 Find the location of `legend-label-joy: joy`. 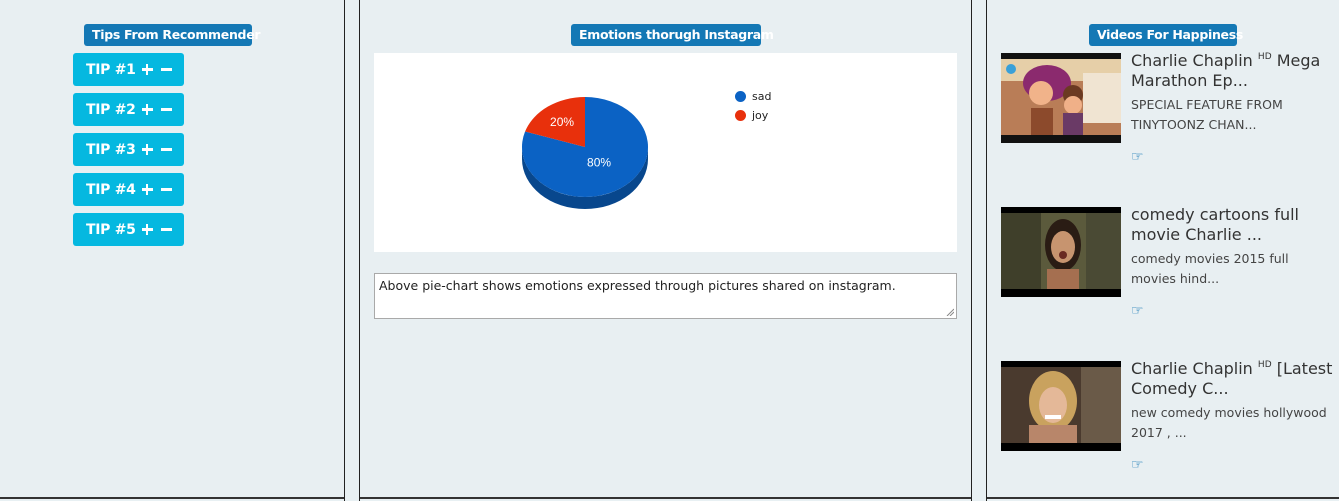

legend-label-joy: joy is located at coordinates (760, 115).